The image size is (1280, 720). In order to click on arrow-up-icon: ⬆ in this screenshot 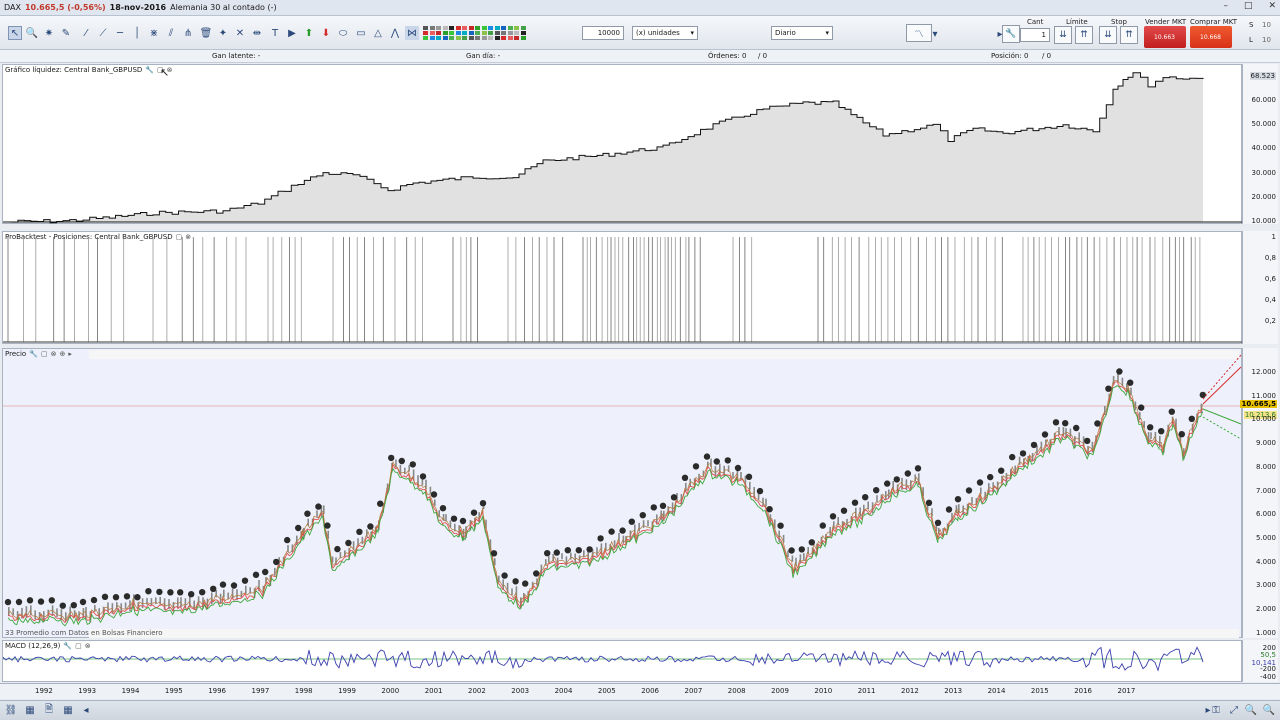, I will do `click(309, 33)`.